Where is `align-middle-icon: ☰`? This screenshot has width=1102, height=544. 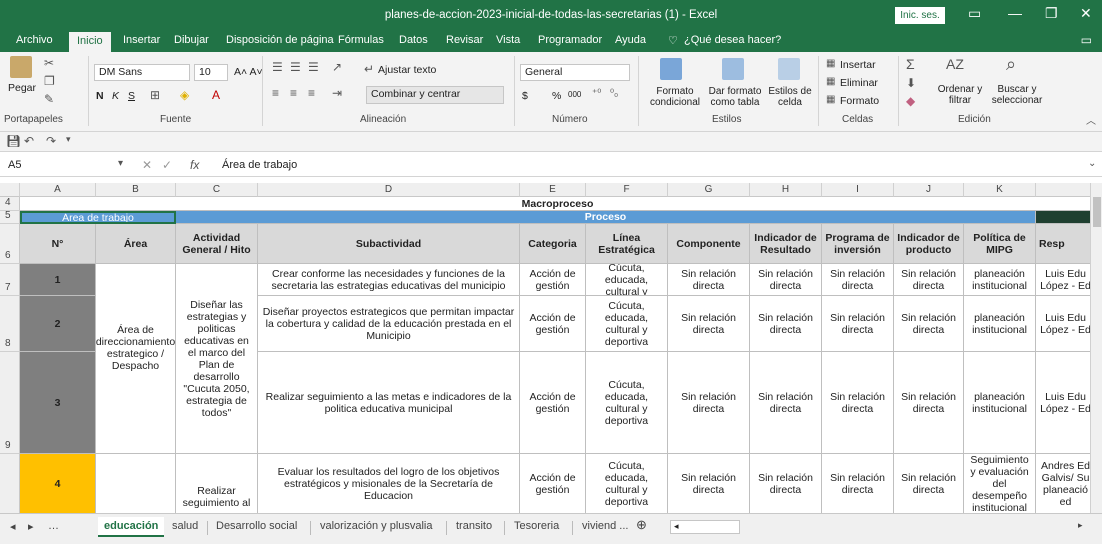 align-middle-icon: ☰ is located at coordinates (295, 67).